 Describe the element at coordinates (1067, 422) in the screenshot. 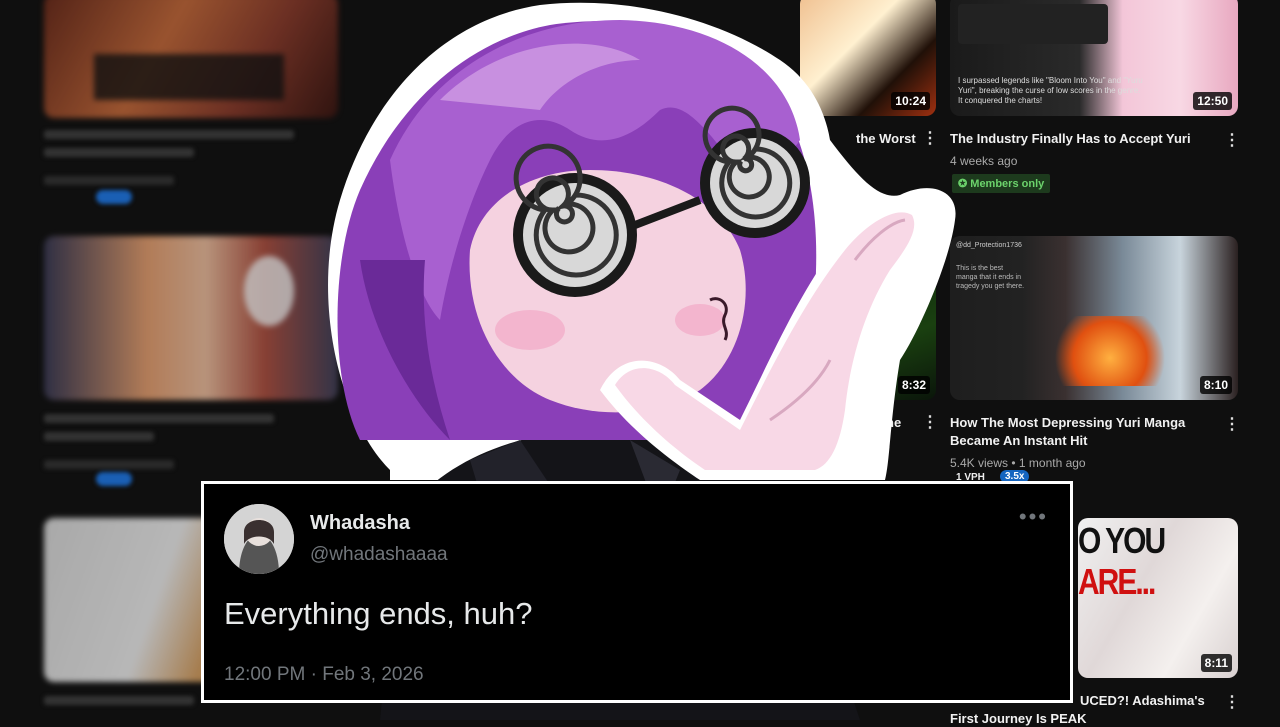

I see `video-title: How The Most Depressing Yuri Manga` at that location.